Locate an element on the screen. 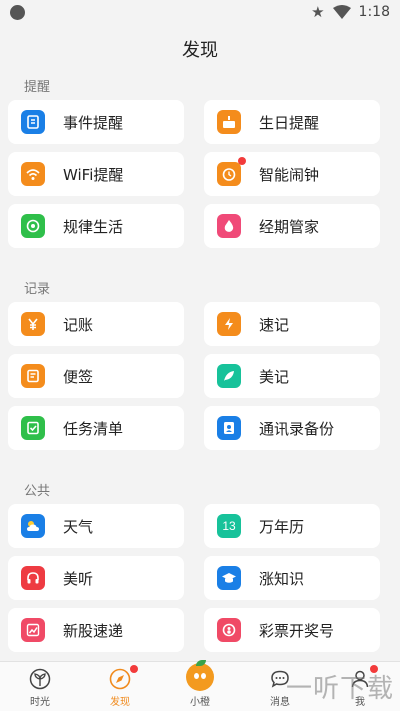 The image size is (400, 711). sprout-icon is located at coordinates (40, 679).